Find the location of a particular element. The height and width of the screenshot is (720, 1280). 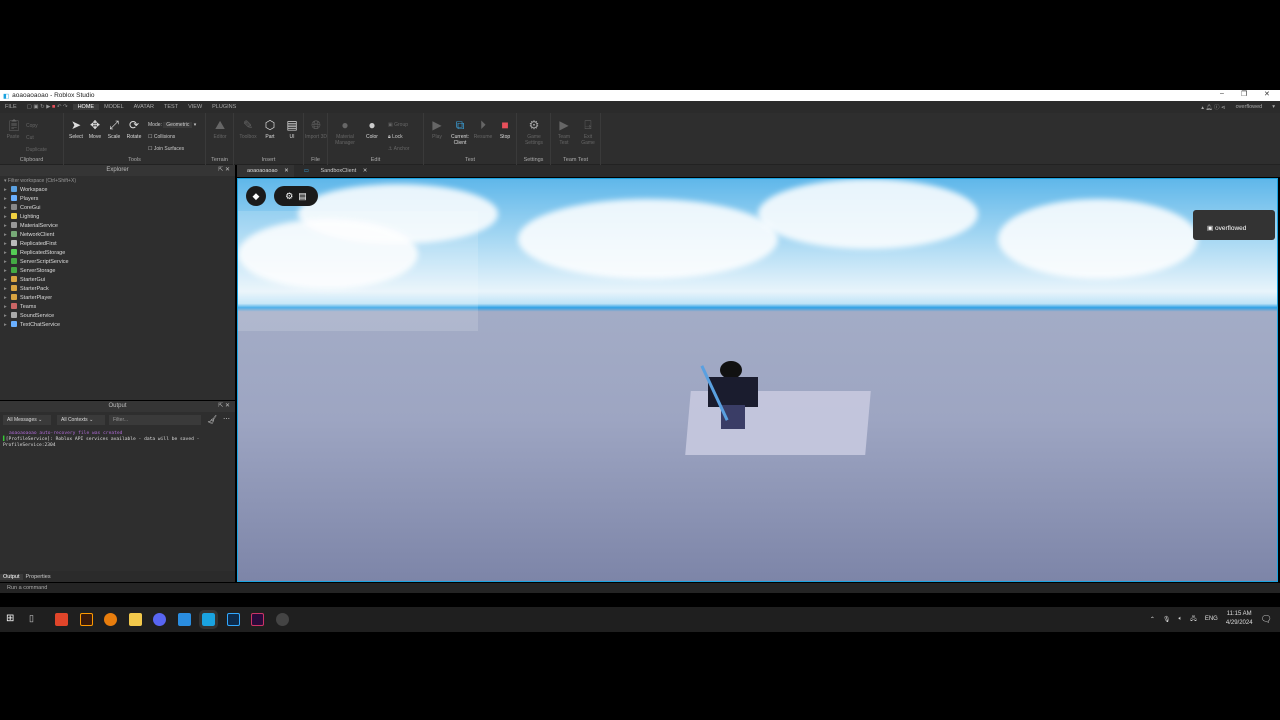

taskbar: ⊞ ▯ ⌃ 🎙︎ 🔈︎ 🖧 ENG 11:15 AM 4/29/2024 🗨︎ is located at coordinates (640, 619).